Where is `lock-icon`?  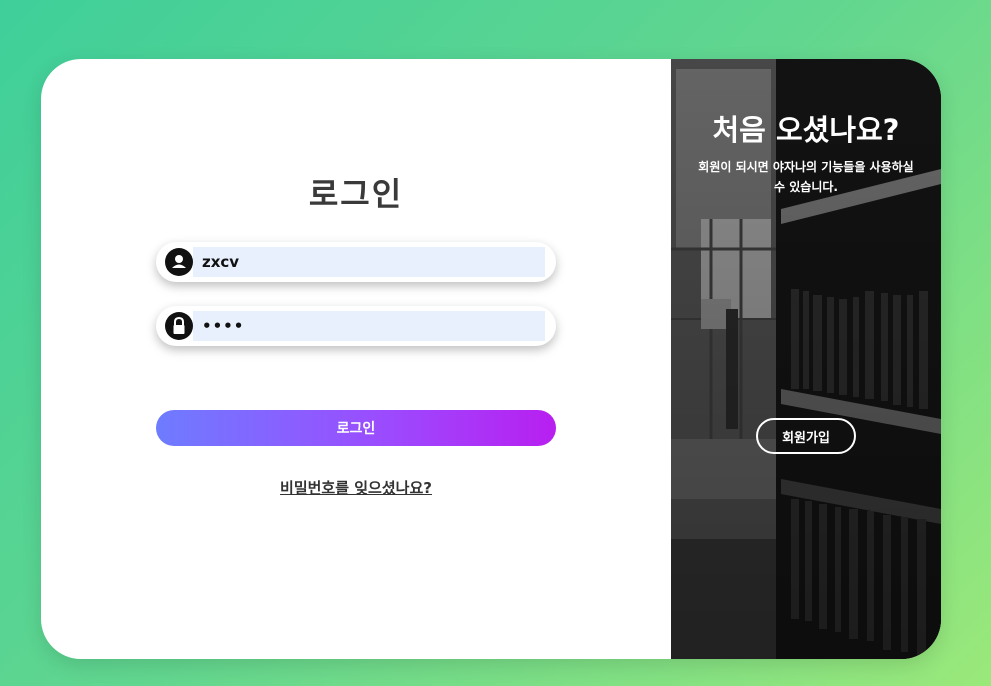 lock-icon is located at coordinates (179, 326).